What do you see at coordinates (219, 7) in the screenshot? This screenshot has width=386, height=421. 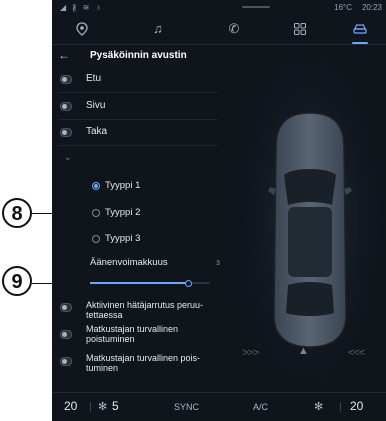 I see `status-bar: ◢ ∦ ≋ ♁ 16°C 20:23` at bounding box center [219, 7].